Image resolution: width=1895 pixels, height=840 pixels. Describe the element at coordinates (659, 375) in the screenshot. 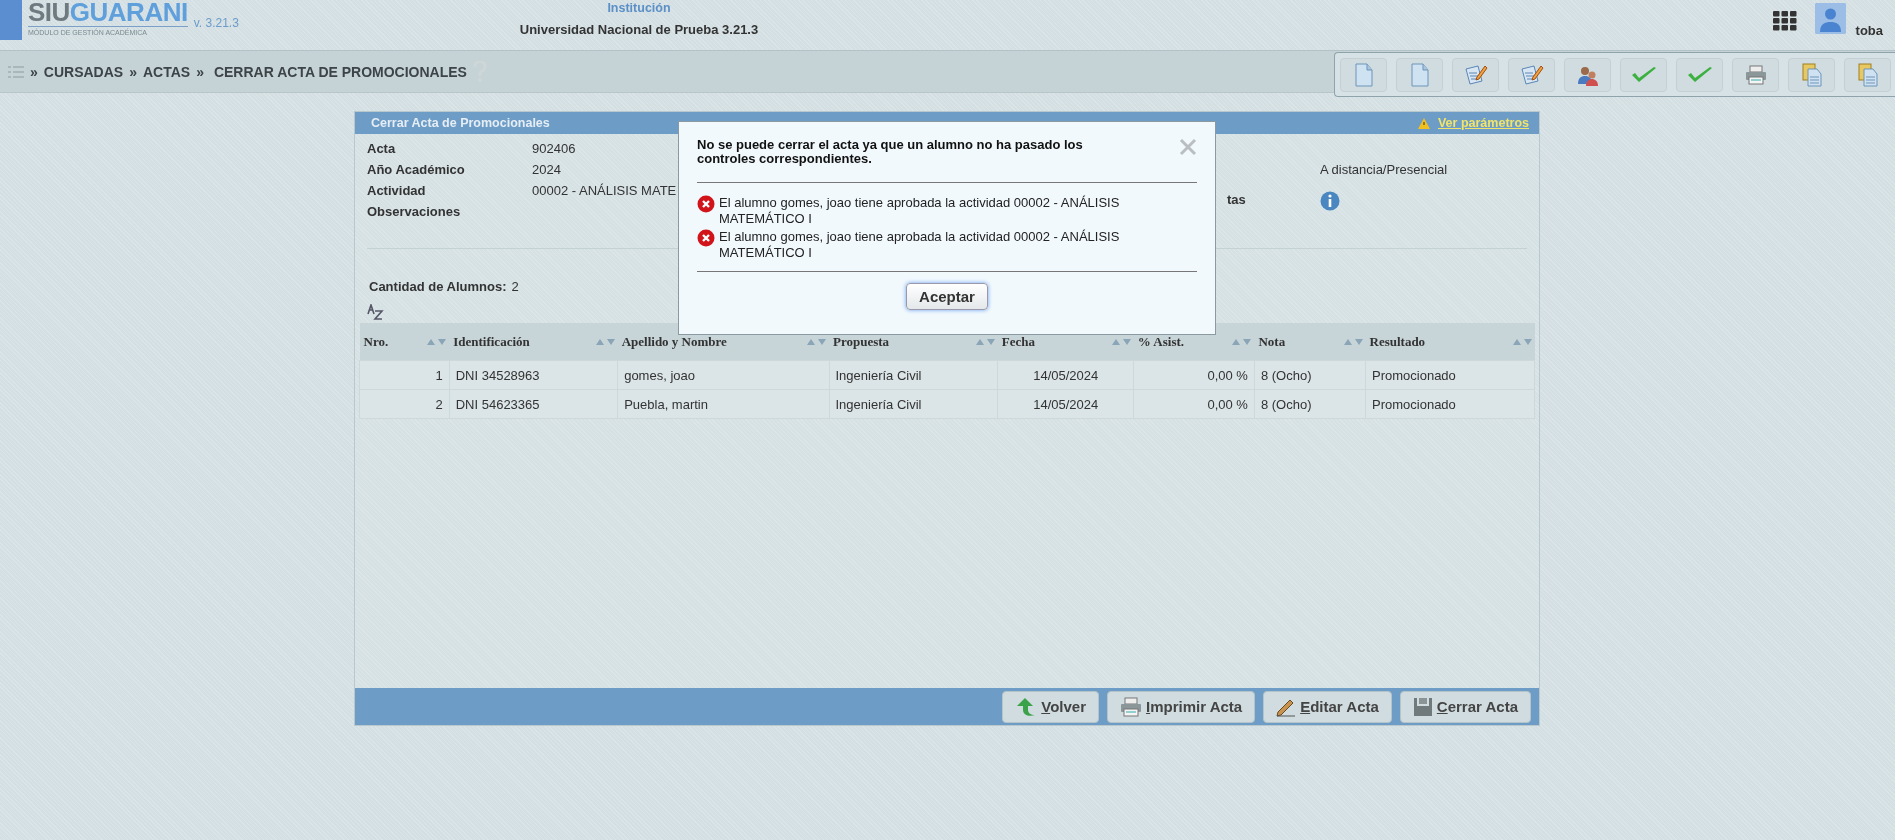

I see `table-cell: gomes, joao` at that location.